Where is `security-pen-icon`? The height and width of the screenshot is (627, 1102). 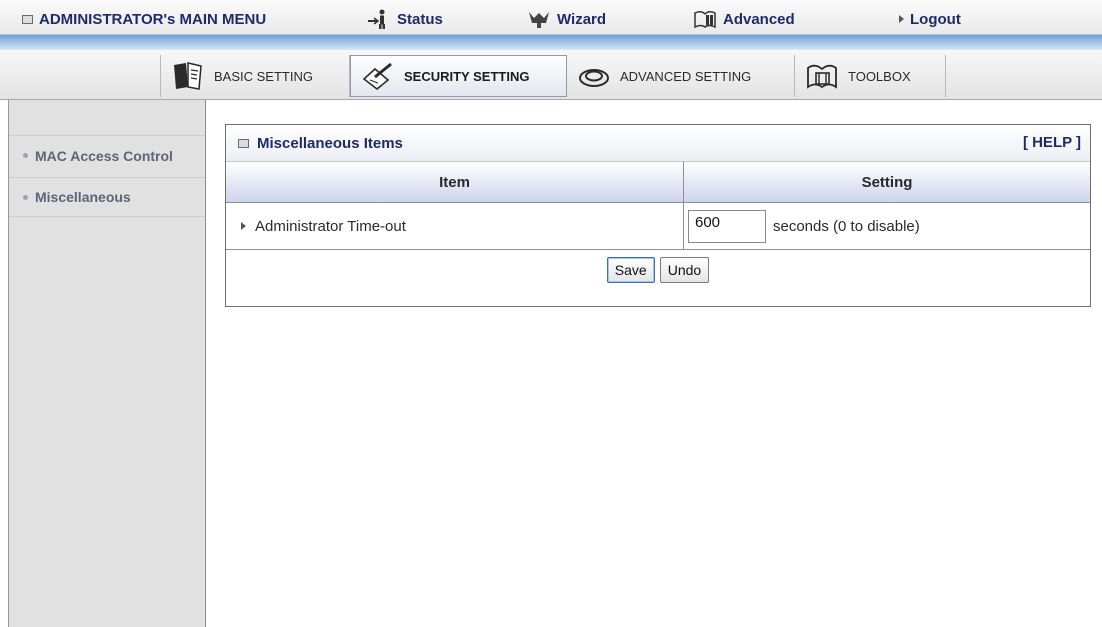 security-pen-icon is located at coordinates (377, 76).